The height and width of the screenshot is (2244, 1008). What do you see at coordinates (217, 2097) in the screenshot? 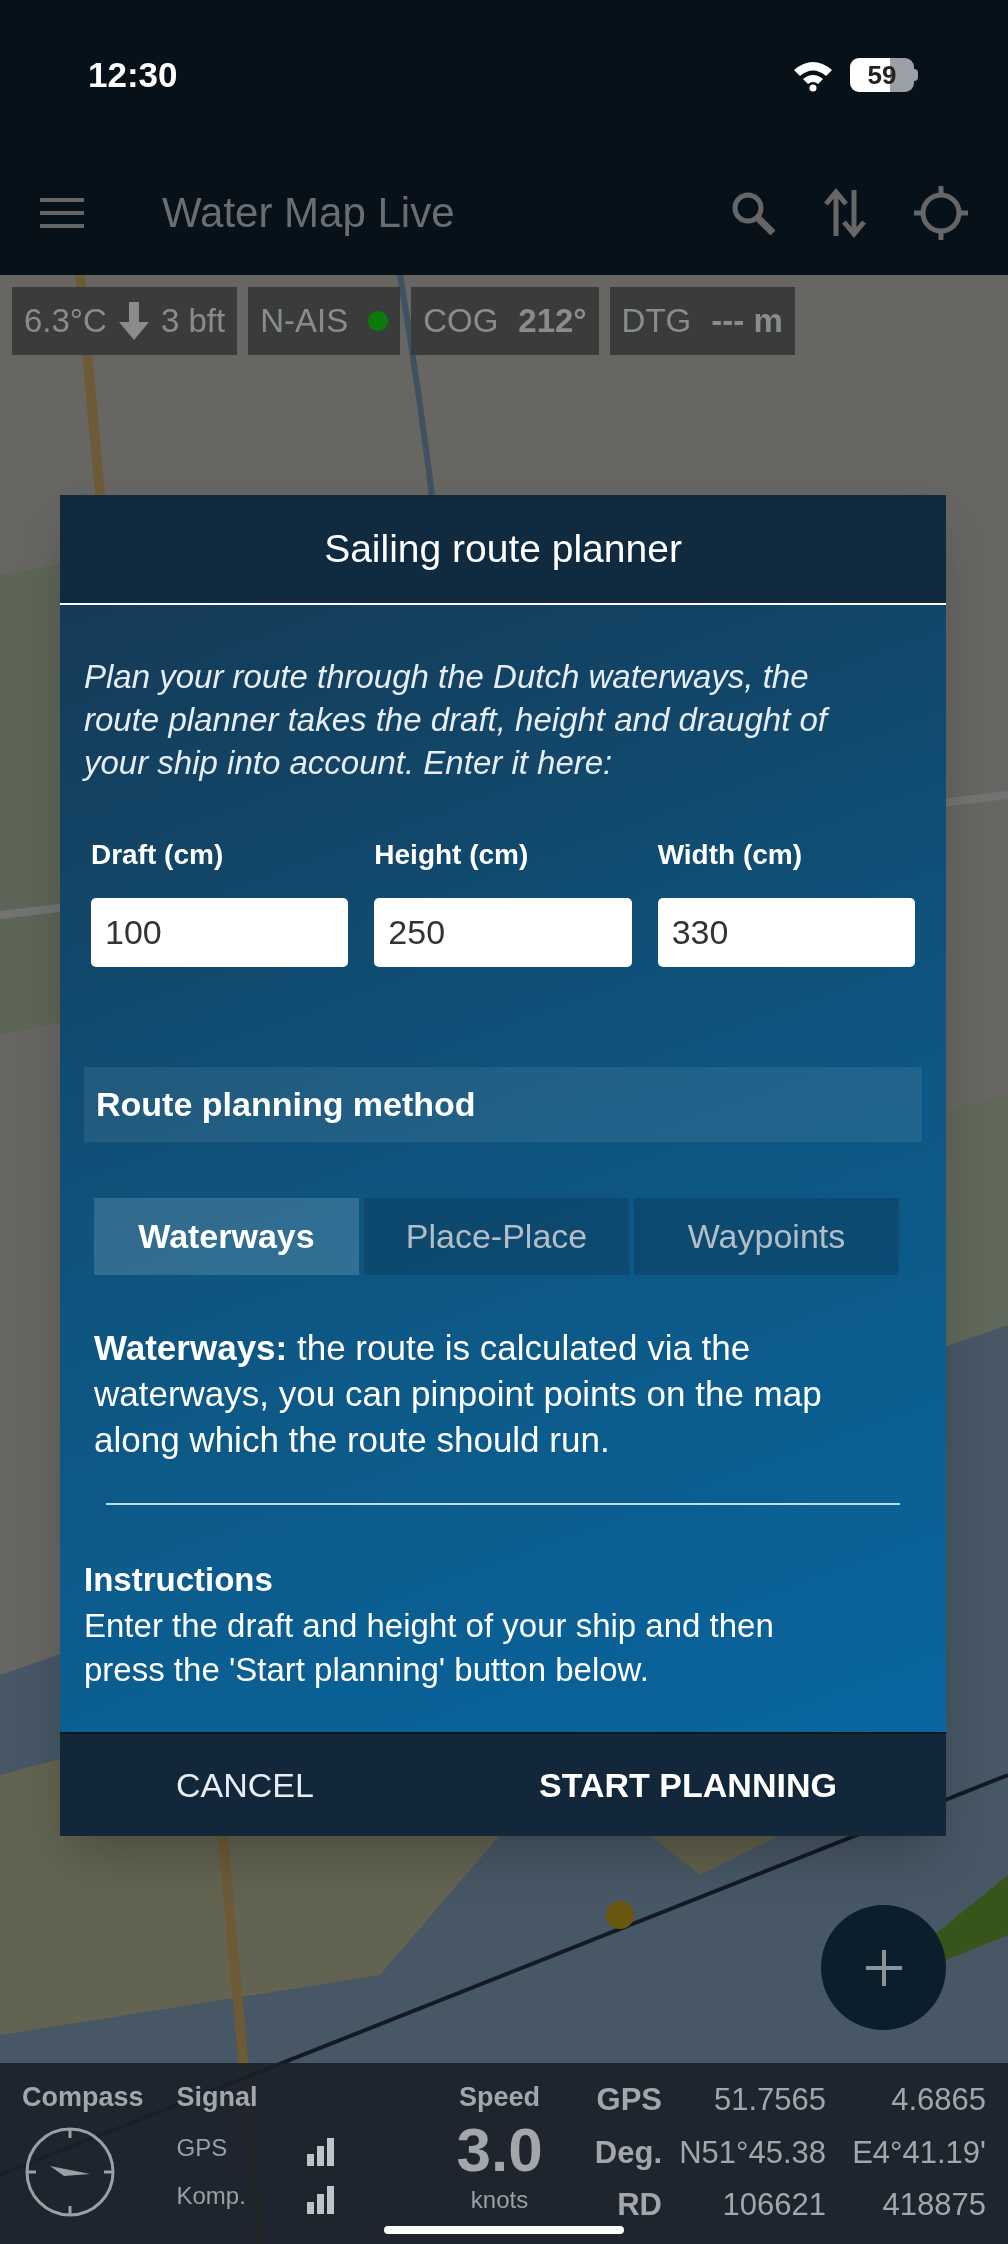
I see `signal-label: Signal` at bounding box center [217, 2097].